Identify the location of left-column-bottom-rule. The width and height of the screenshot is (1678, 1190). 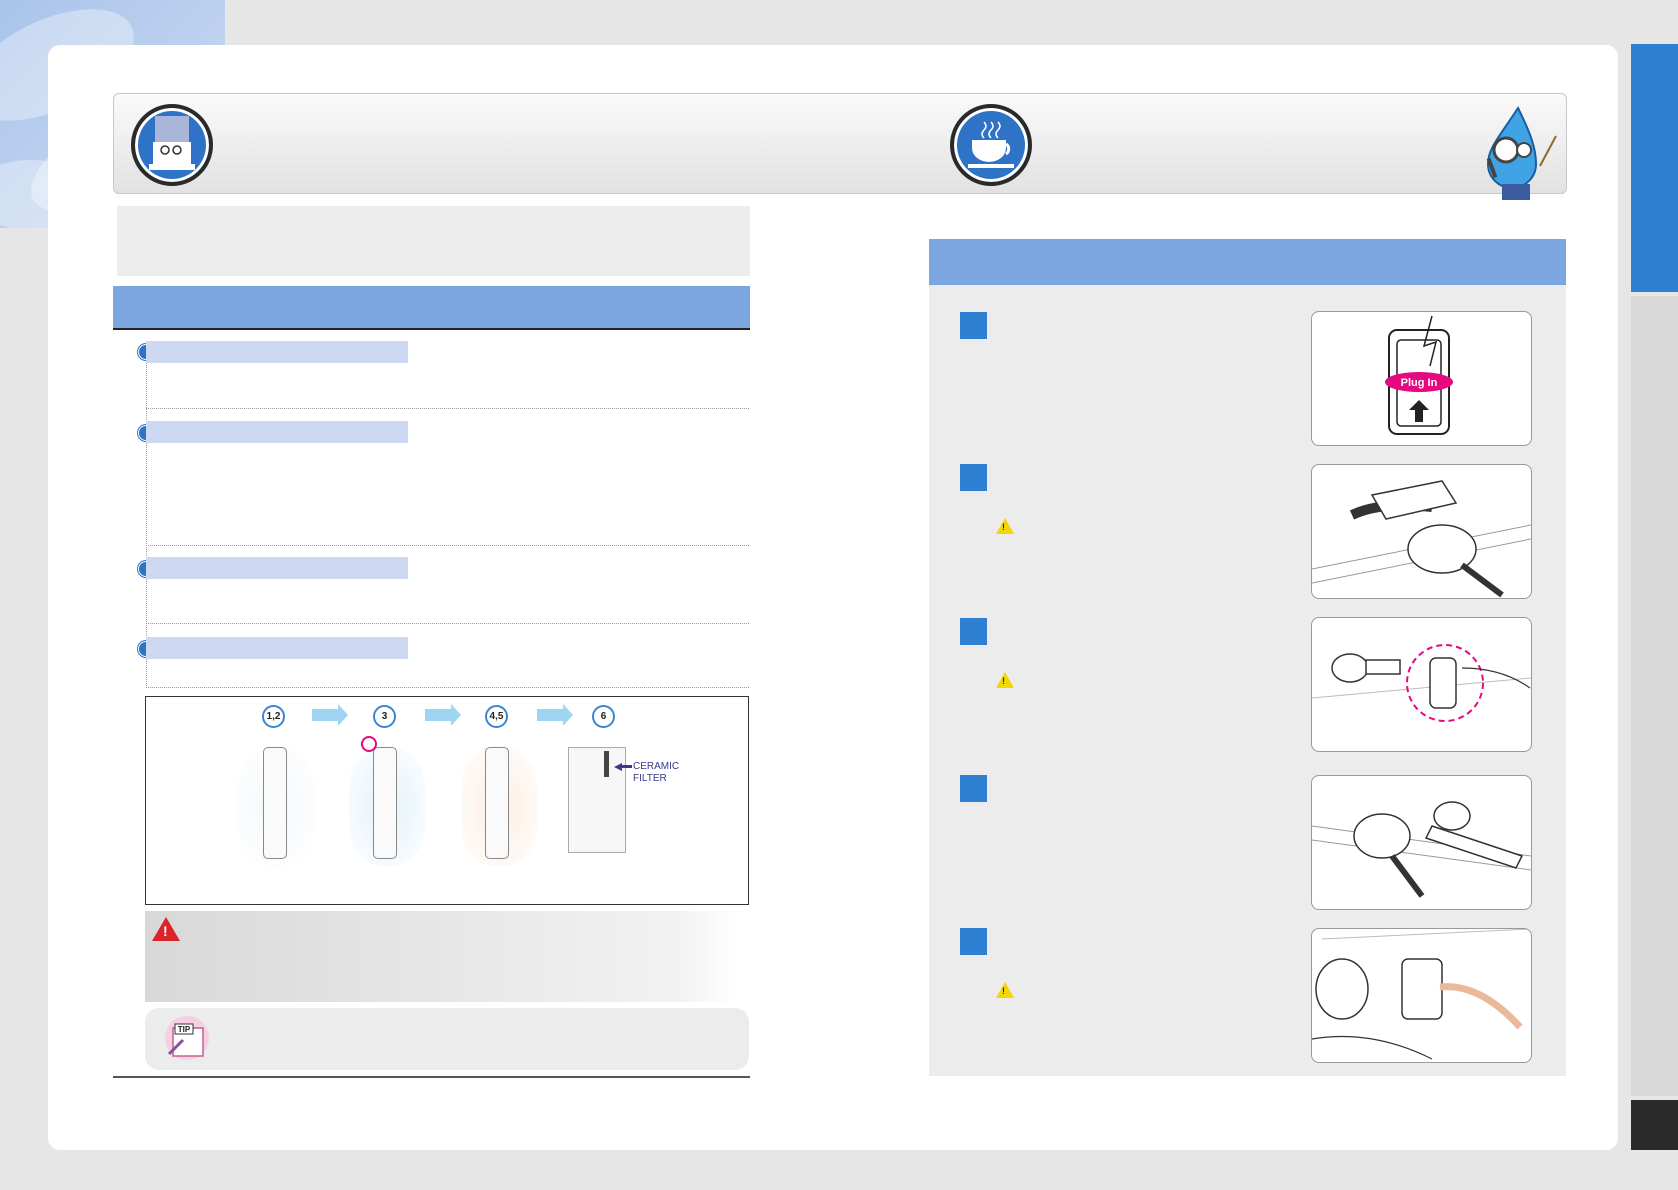
(431, 1077).